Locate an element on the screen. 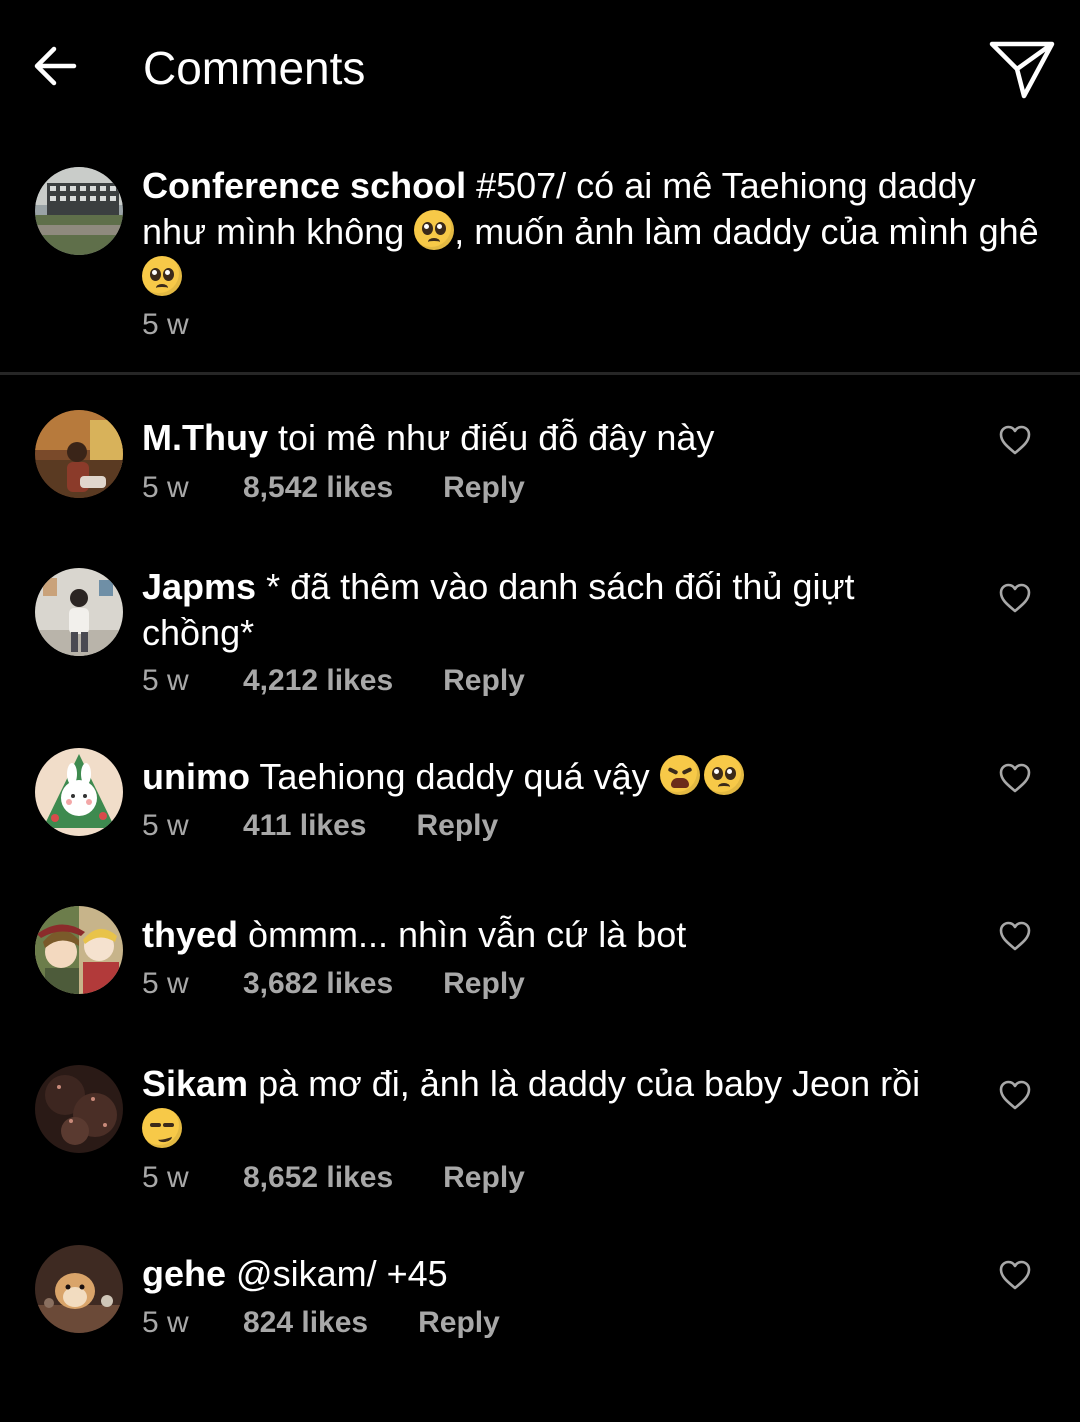 The height and width of the screenshot is (1422, 1080). username: Conference school is located at coordinates (304, 185).